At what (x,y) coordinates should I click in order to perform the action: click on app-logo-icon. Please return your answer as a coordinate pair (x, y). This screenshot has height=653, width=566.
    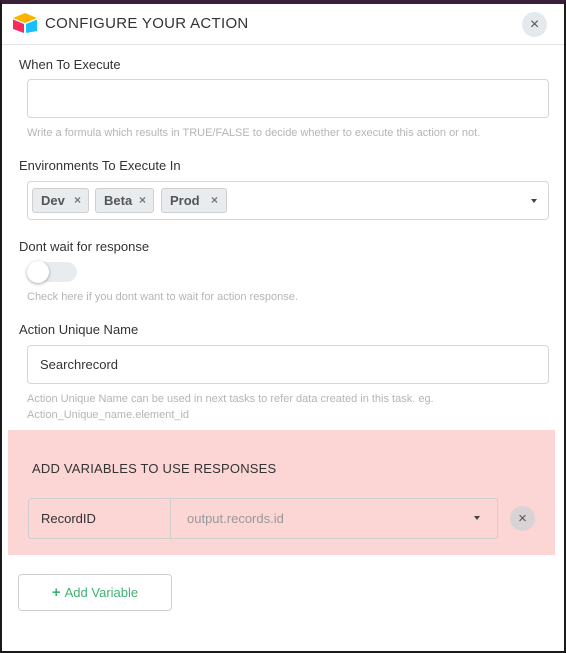
    Looking at the image, I should click on (25, 23).